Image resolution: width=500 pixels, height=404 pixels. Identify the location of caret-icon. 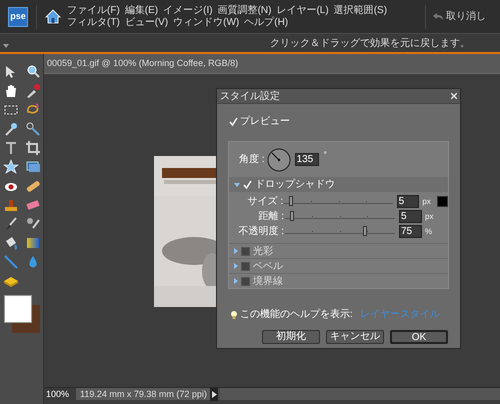
(6, 46).